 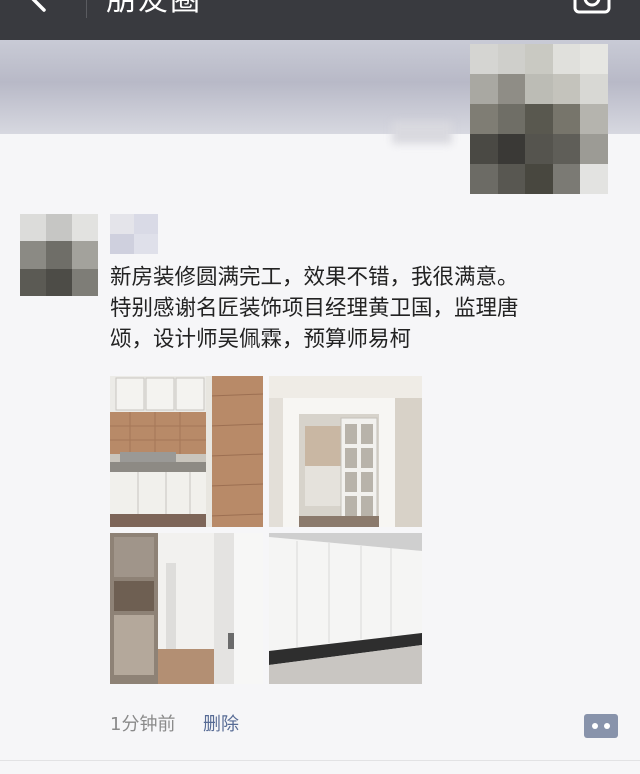 I want to click on post-timestamp: 1分钟前, so click(x=143, y=724).